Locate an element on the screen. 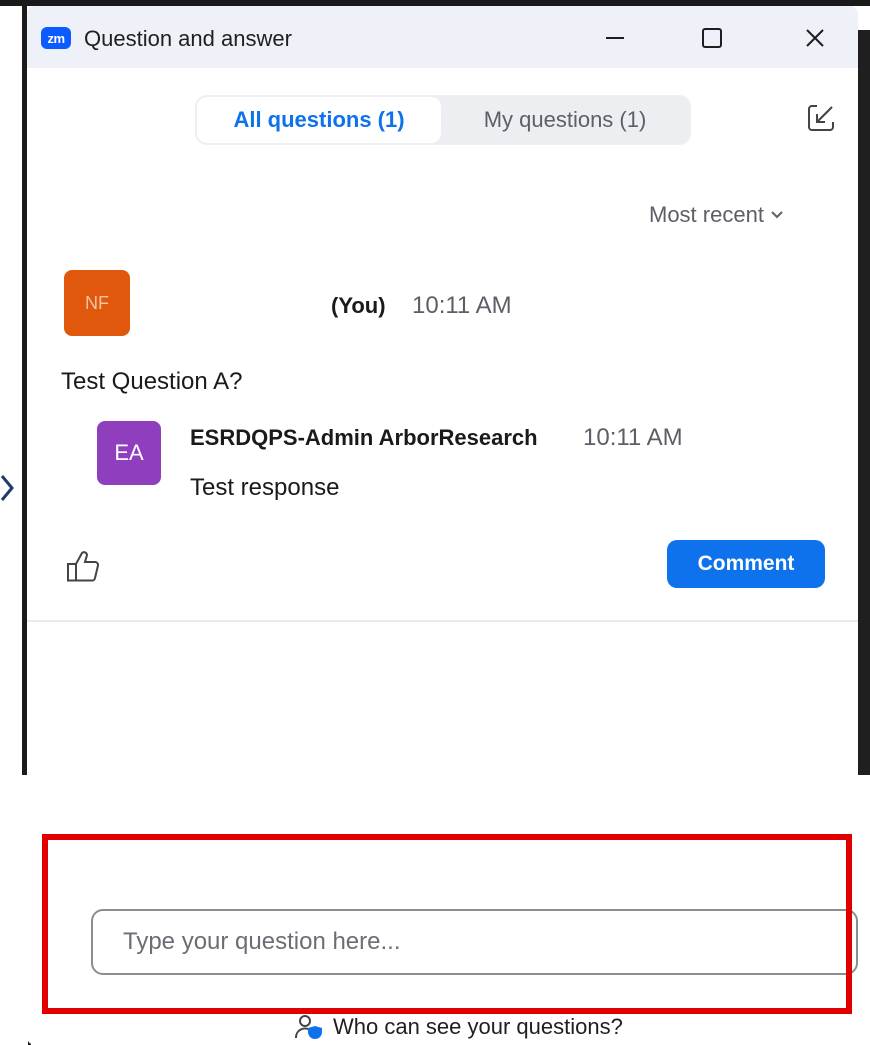  arrow-pointer-icon is located at coordinates (7, 488).